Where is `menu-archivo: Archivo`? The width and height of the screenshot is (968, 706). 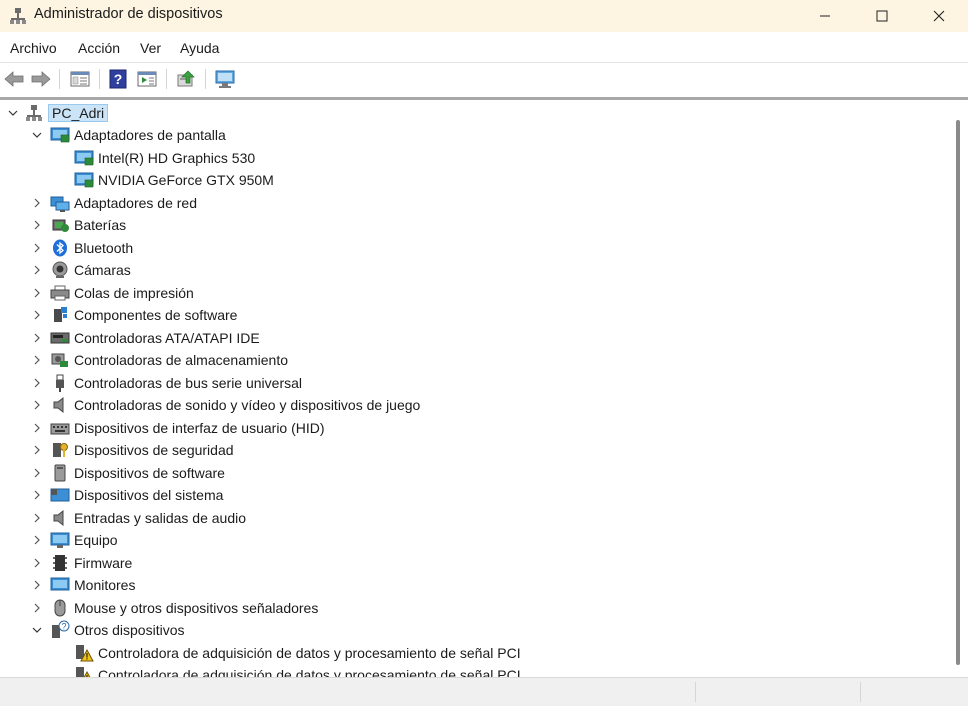 menu-archivo: Archivo is located at coordinates (33, 48).